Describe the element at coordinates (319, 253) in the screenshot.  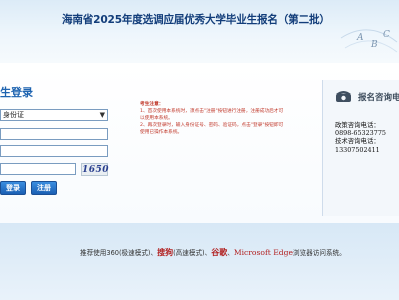
I see `footer-text: 浏览器访问系统。` at that location.